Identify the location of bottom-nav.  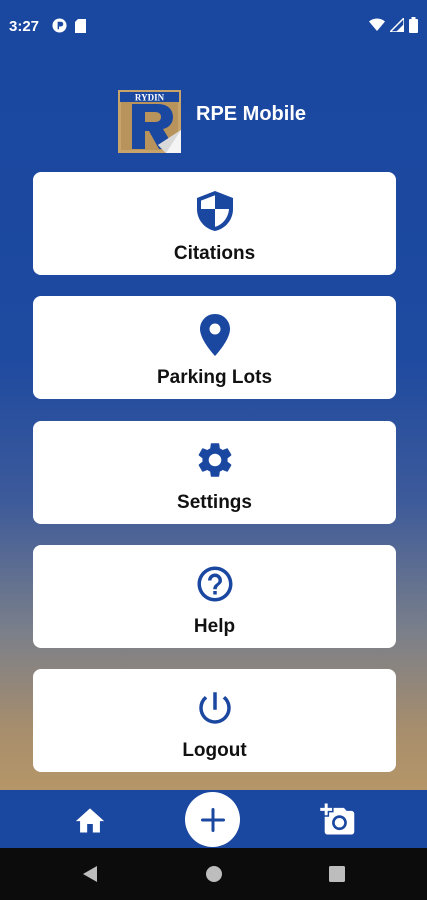
(213, 819).